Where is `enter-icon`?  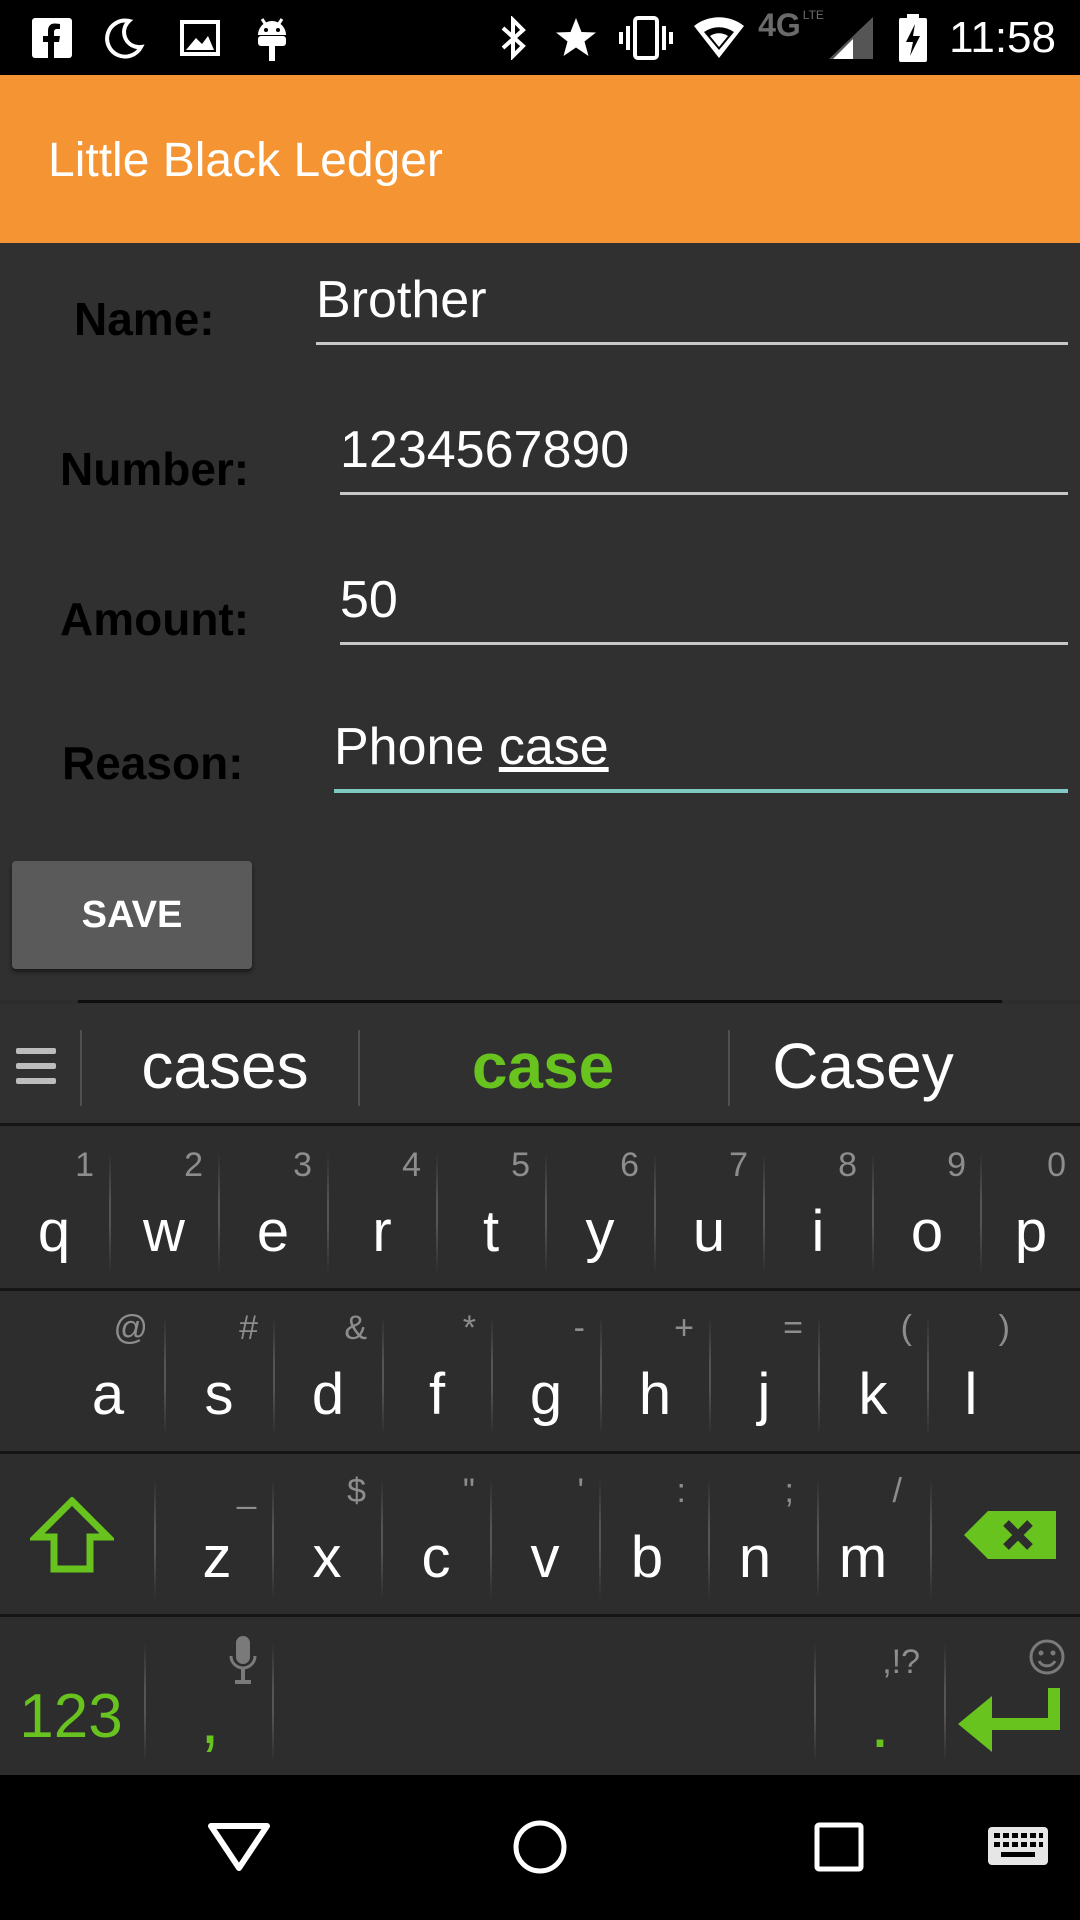 enter-icon is located at coordinates (1009, 1720).